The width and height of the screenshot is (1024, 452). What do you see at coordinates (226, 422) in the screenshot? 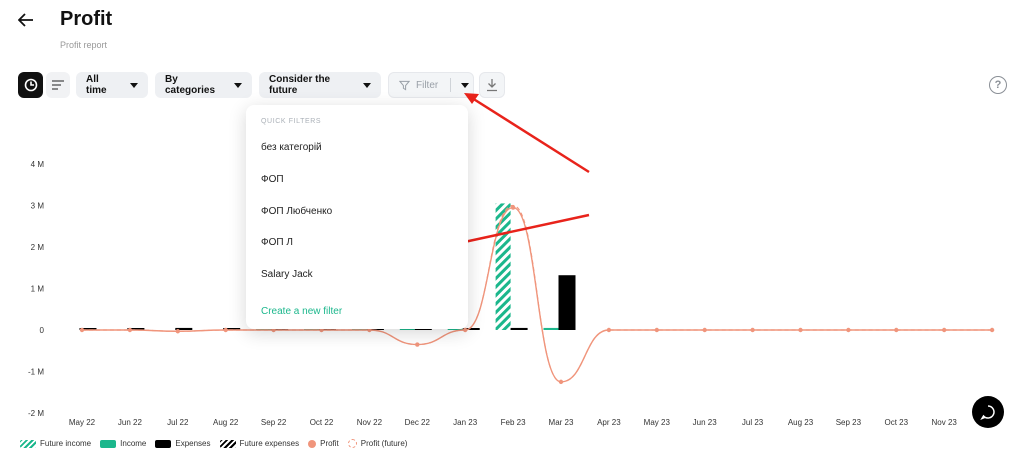
I see `x-tick-label: Aug 22` at bounding box center [226, 422].